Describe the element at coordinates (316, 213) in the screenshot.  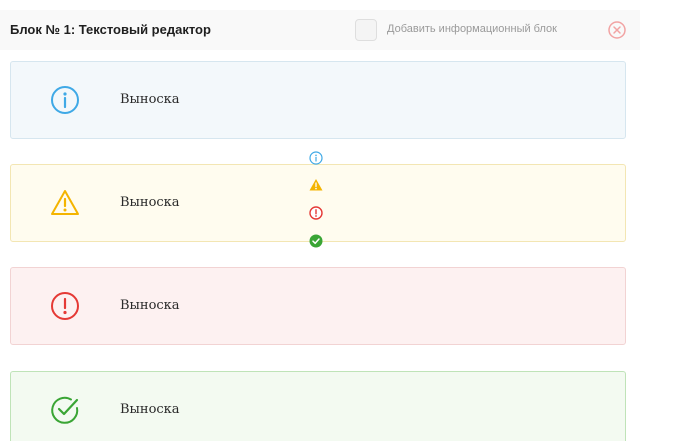
I see `error-icon` at that location.